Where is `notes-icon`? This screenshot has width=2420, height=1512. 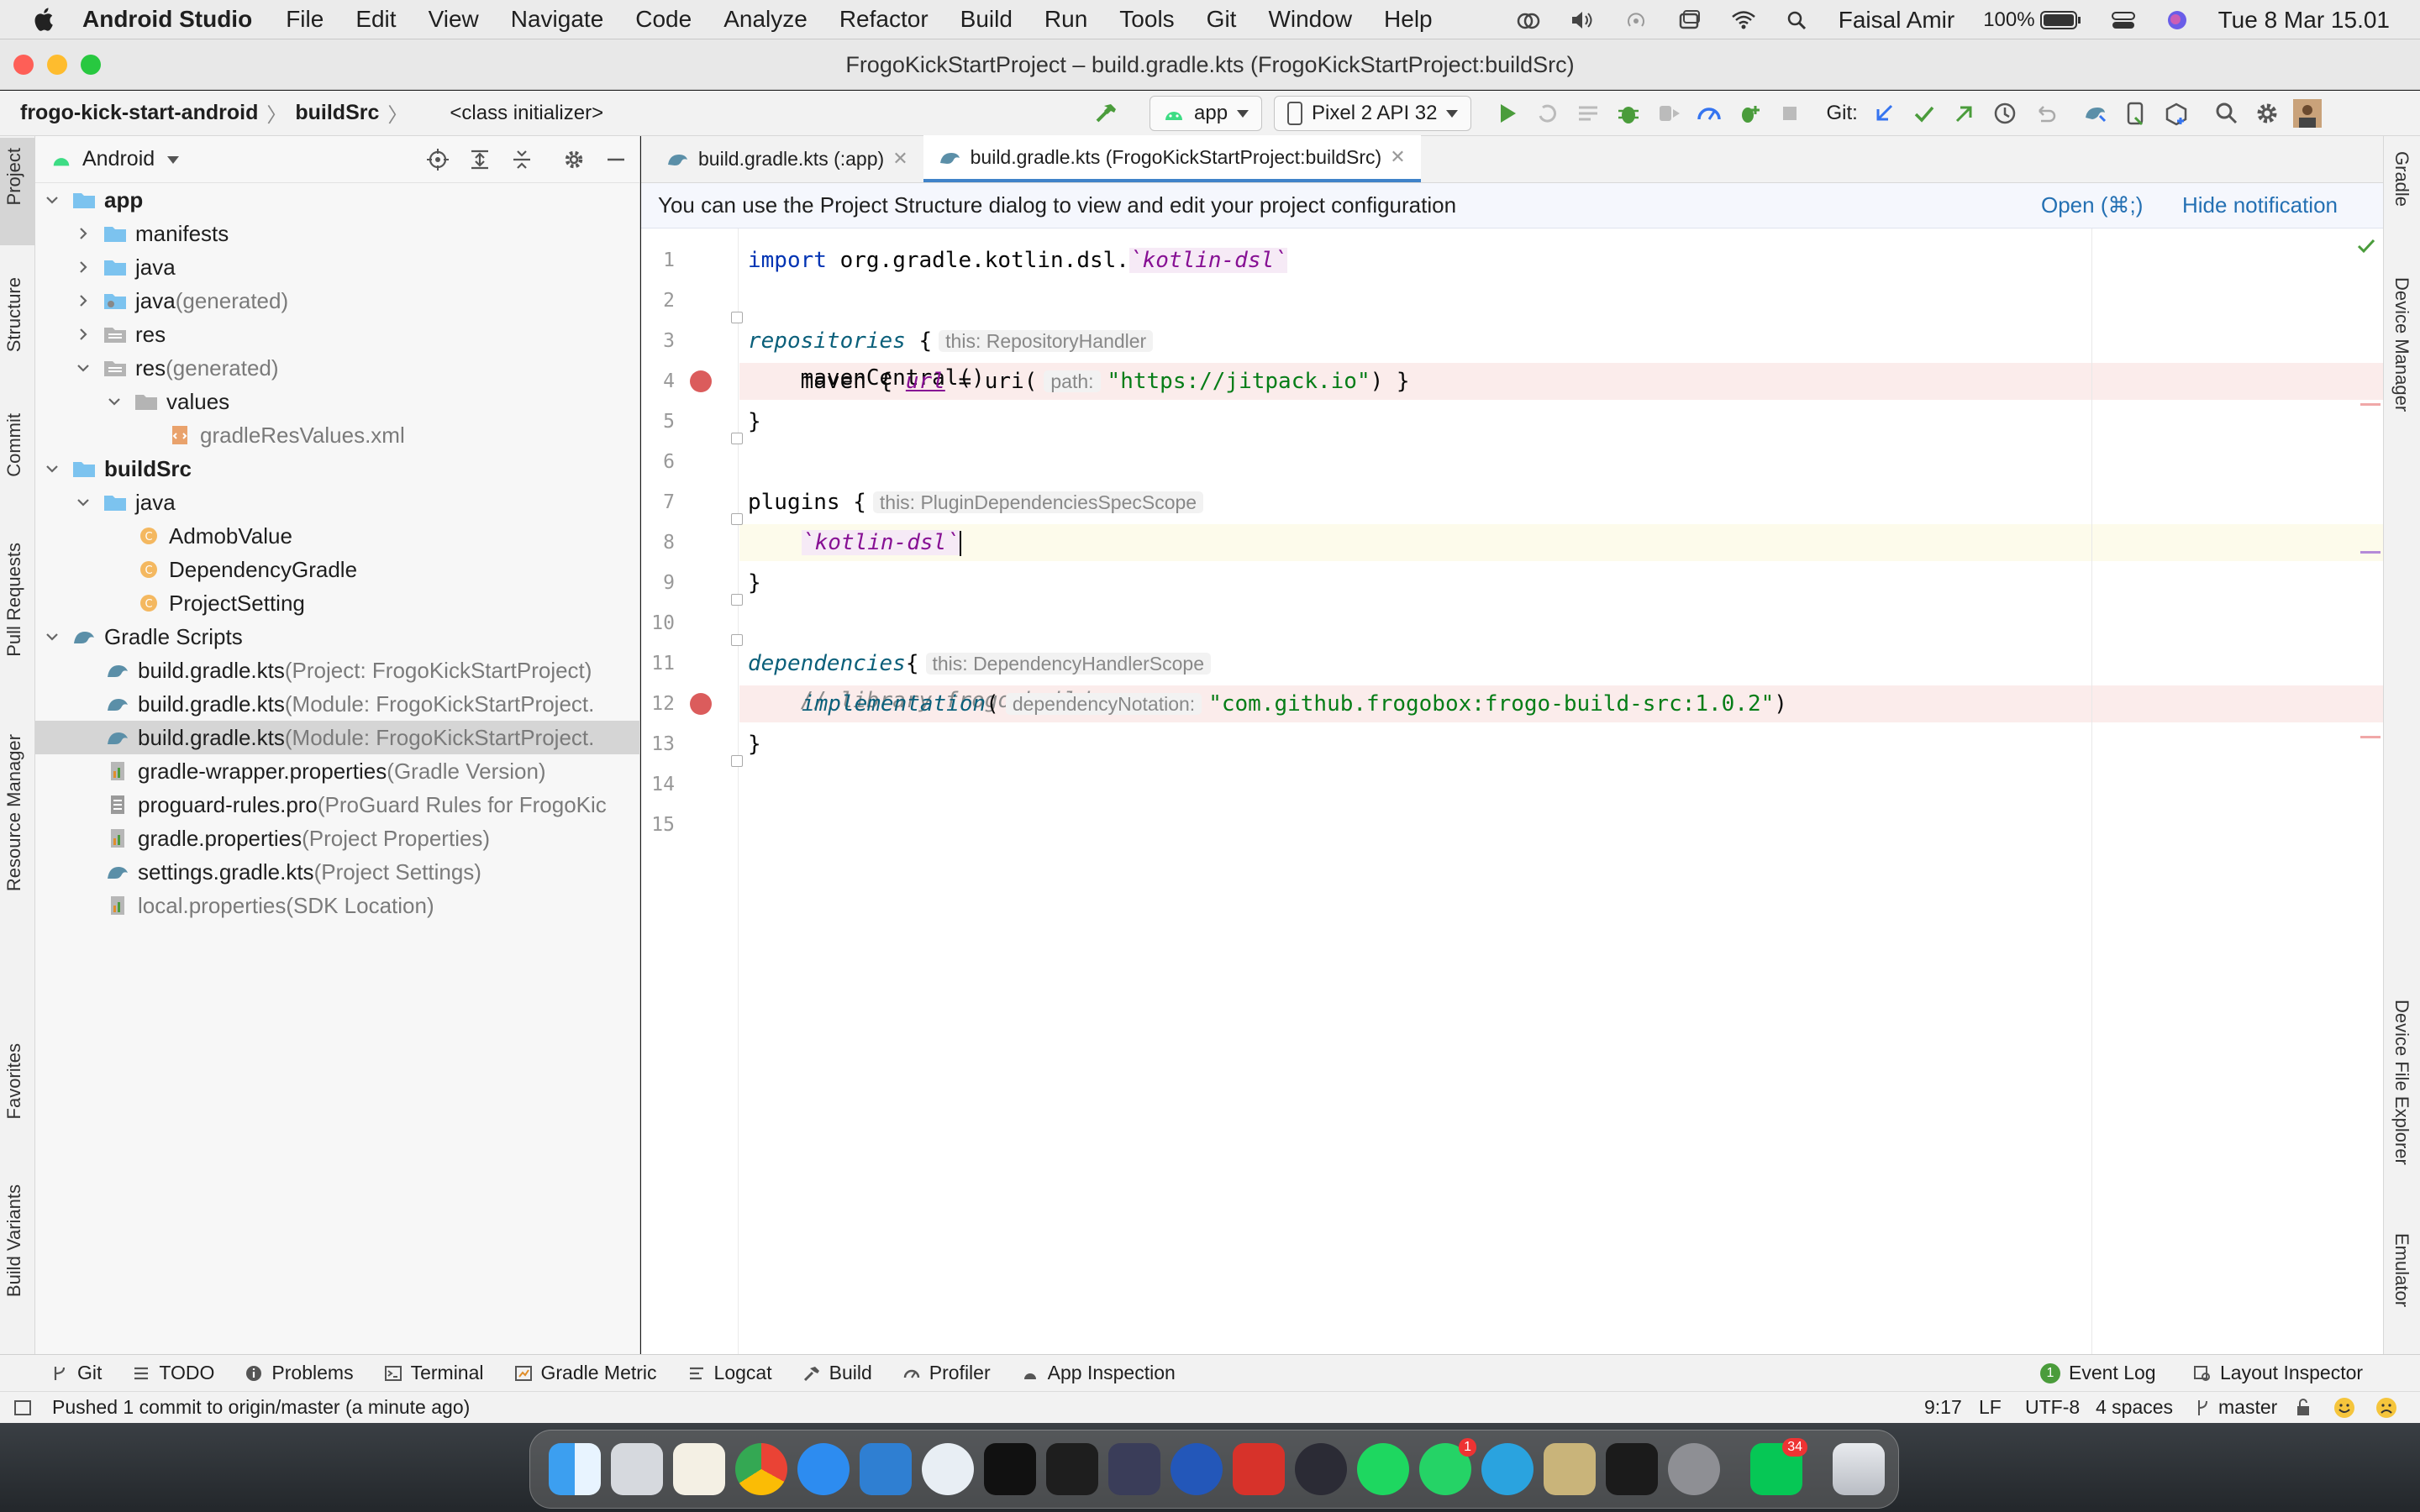
notes-icon is located at coordinates (699, 1469).